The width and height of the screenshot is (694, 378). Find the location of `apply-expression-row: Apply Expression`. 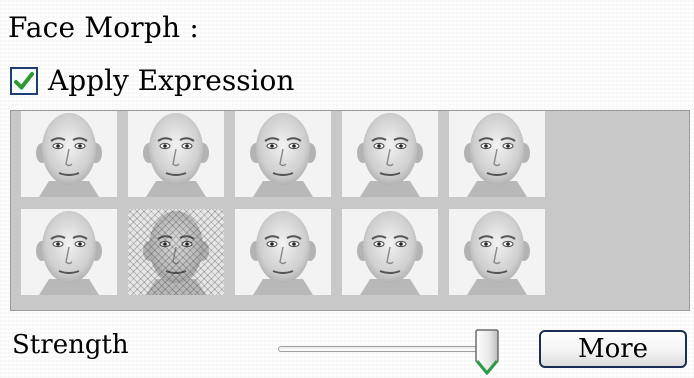

apply-expression-row: Apply Expression is located at coordinates (152, 81).